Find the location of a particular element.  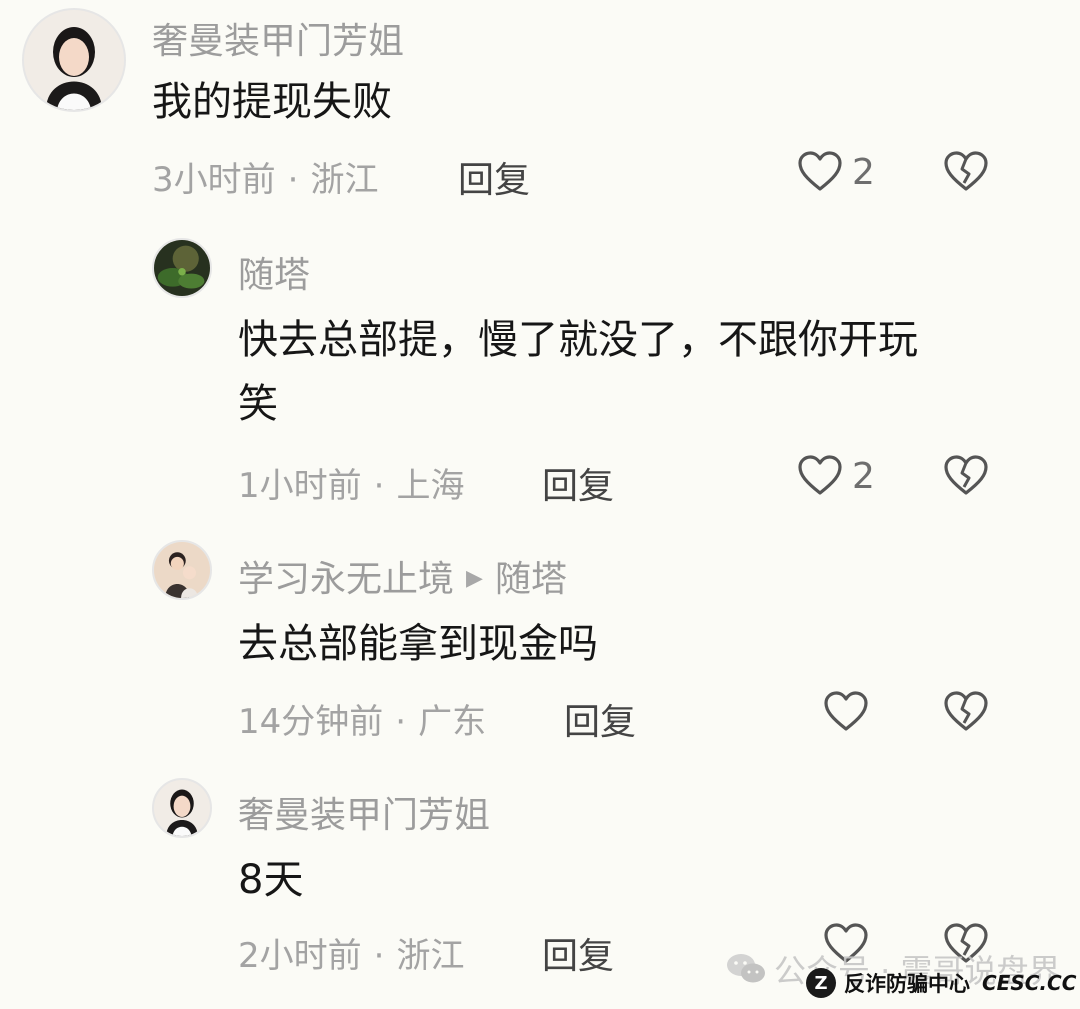

comment-text-line: 我的提现失败 is located at coordinates (272, 102).